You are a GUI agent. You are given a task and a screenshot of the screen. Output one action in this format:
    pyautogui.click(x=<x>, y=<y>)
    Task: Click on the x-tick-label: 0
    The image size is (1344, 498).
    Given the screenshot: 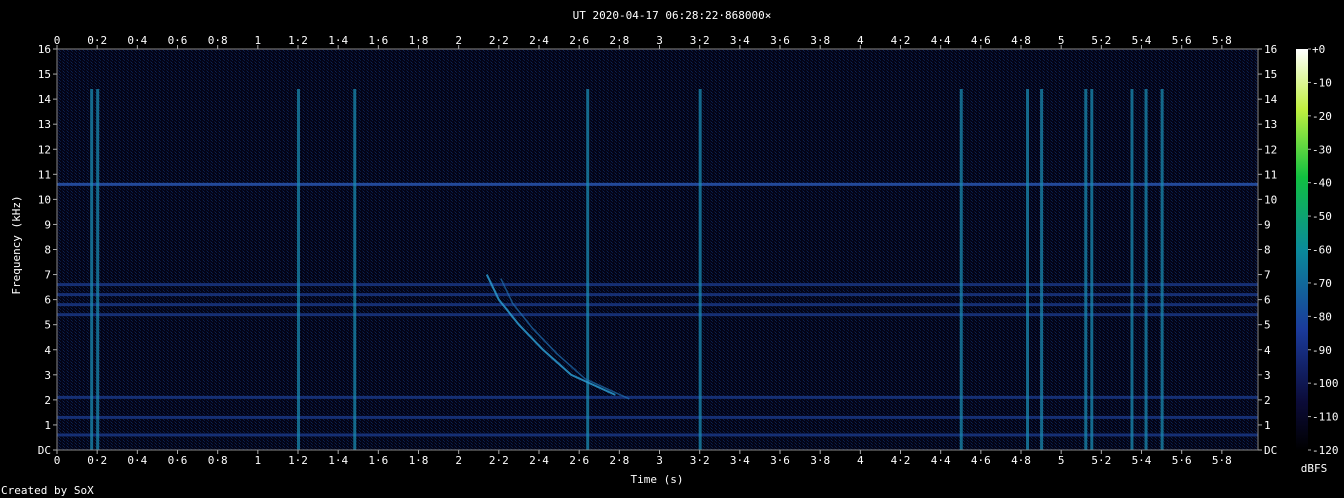 What is the action you would take?
    pyautogui.click(x=57, y=40)
    